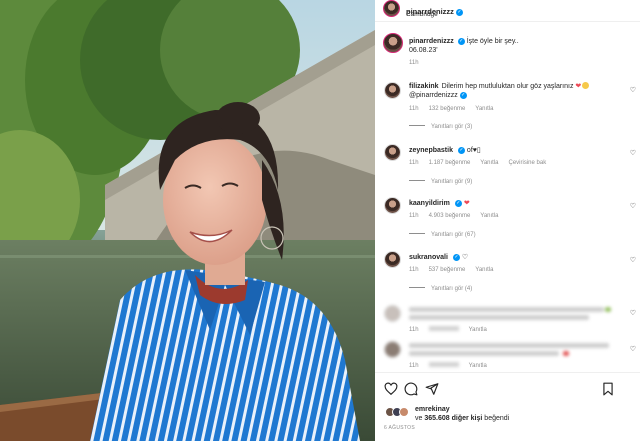 This screenshot has height=441, width=640. I want to click on comment-likes: 132 beğenme, so click(447, 109).